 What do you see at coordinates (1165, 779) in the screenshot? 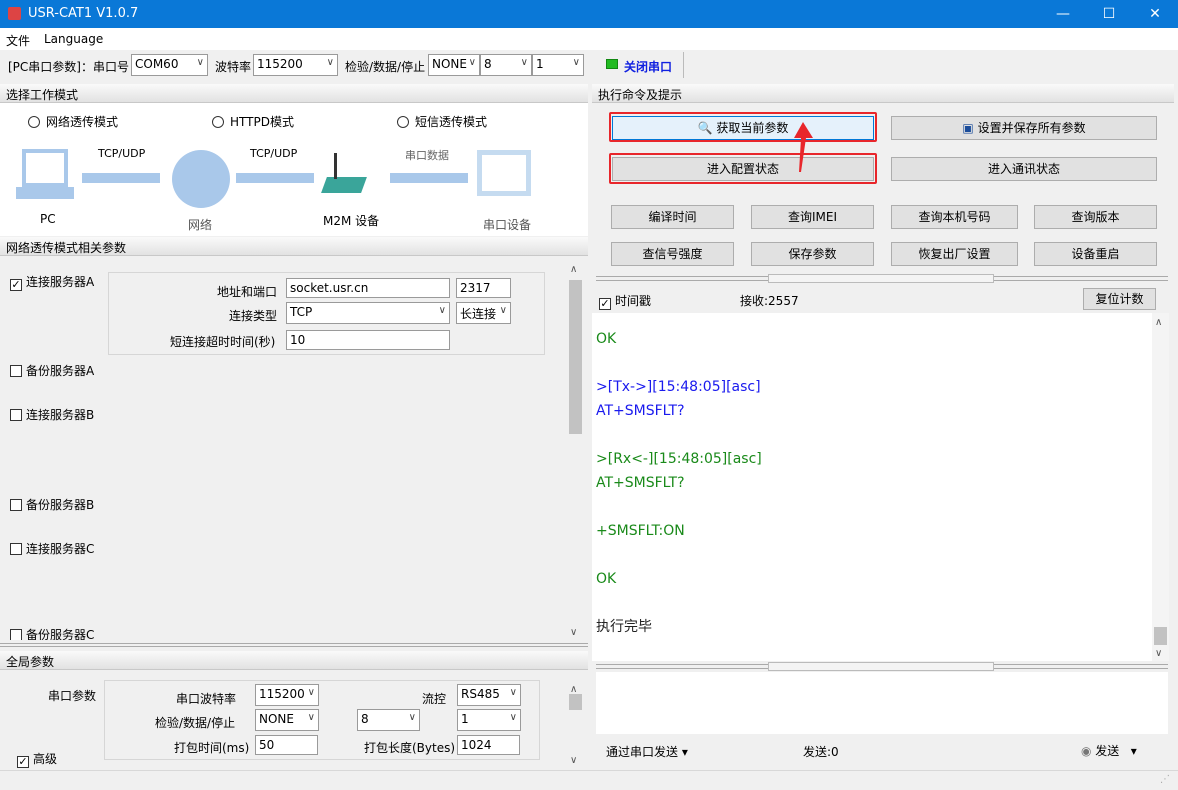
I see `resize-grip-icon: ⋰` at bounding box center [1165, 779].